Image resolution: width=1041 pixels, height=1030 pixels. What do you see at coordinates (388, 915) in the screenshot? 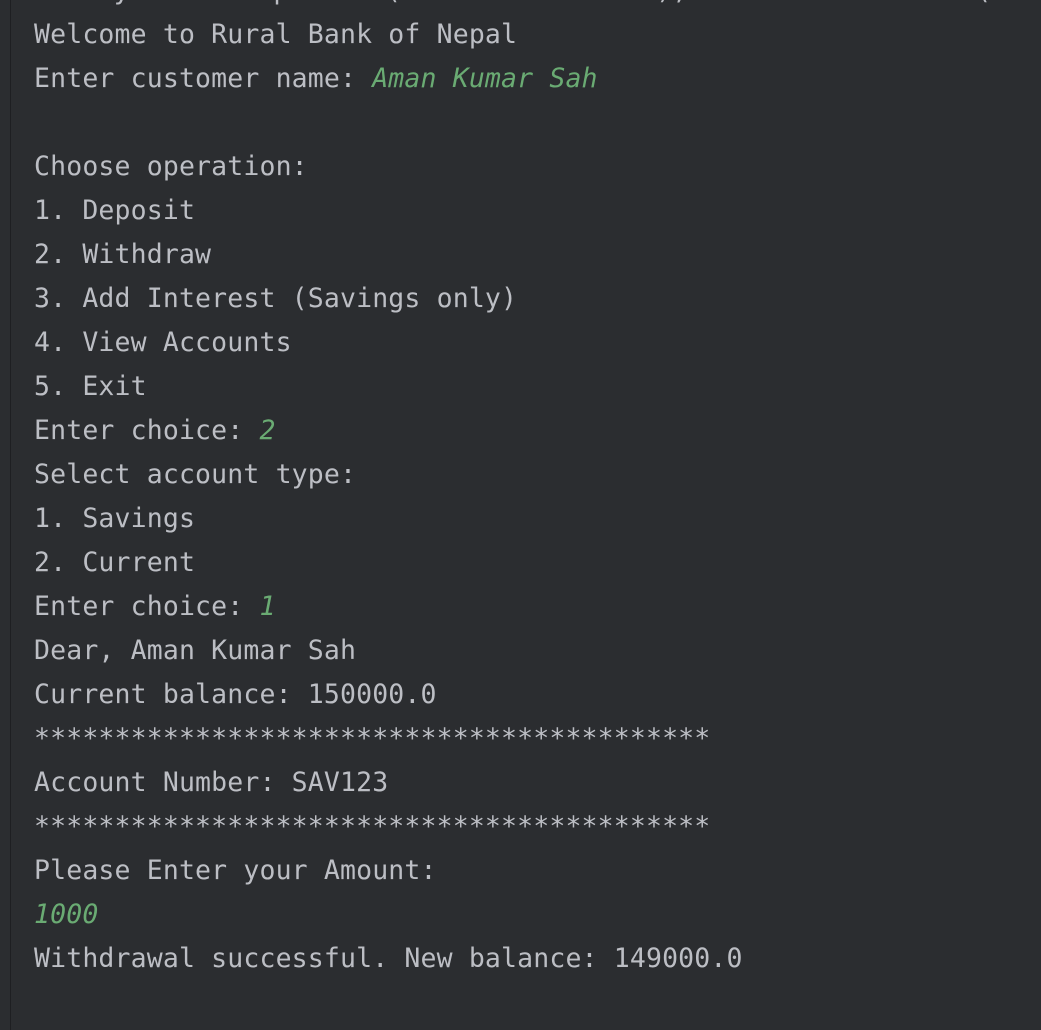
I see `console-line: 1000` at bounding box center [388, 915].